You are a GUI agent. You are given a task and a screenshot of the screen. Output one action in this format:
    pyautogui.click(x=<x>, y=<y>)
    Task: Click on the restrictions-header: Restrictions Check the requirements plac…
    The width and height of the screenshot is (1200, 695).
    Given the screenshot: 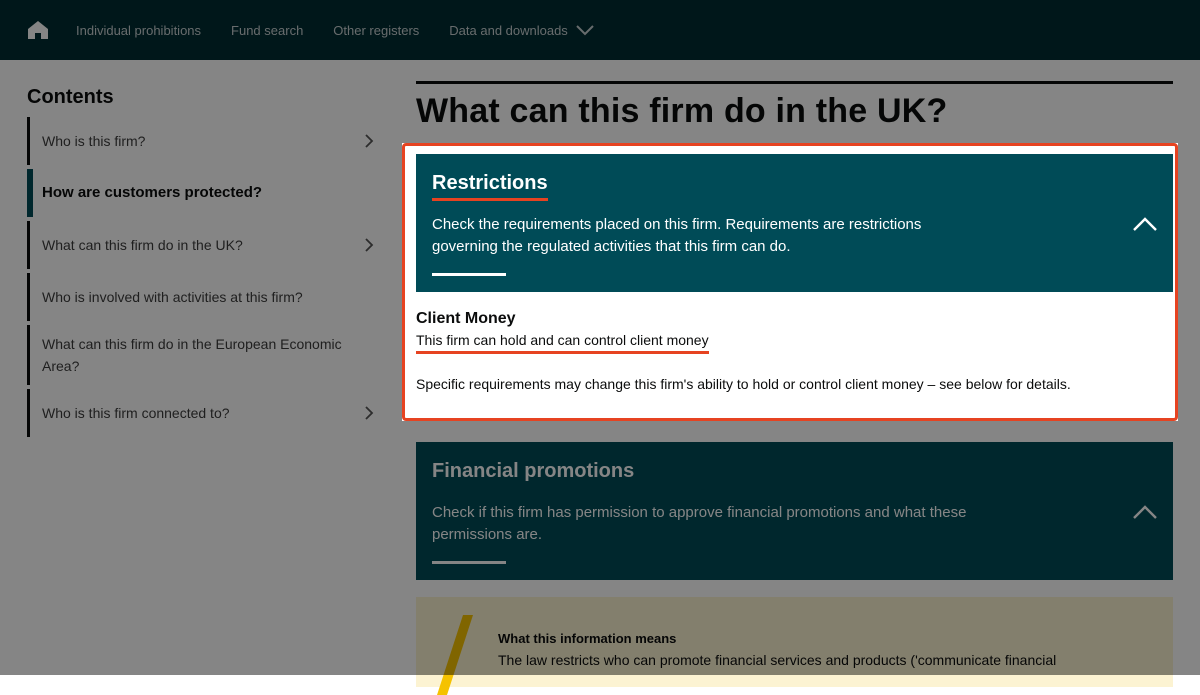 What is the action you would take?
    pyautogui.click(x=794, y=223)
    